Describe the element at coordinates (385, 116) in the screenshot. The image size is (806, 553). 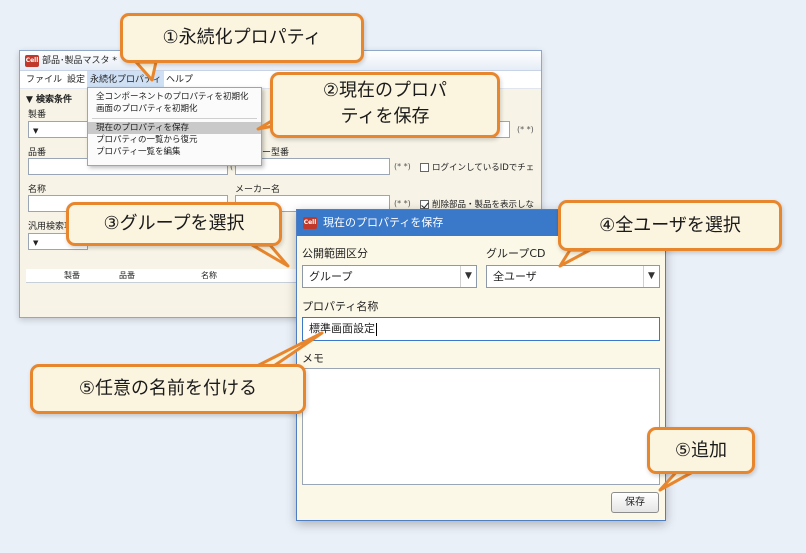
I see `callout-save-line-2: ティを保存` at that location.